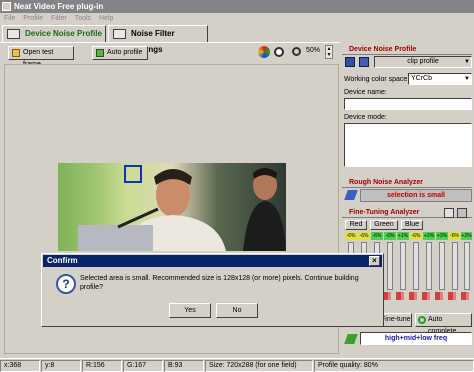 Image resolution: width=474 pixels, height=372 pixels. What do you see at coordinates (329, 52) in the screenshot?
I see `zoom-spinner: ▴ ▾` at bounding box center [329, 52].